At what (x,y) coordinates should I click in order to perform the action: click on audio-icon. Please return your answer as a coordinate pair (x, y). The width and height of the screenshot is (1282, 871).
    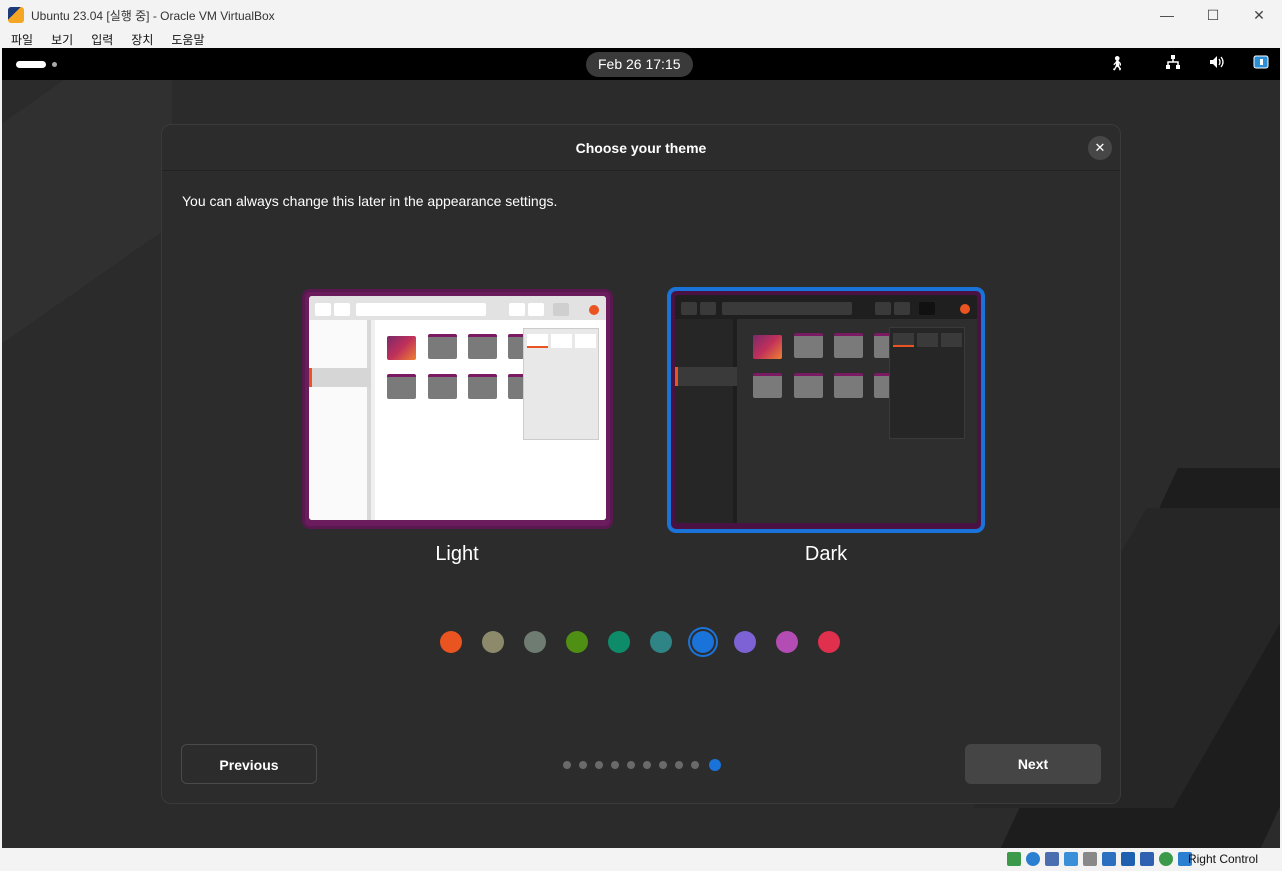
    Looking at the image, I should click on (1052, 859).